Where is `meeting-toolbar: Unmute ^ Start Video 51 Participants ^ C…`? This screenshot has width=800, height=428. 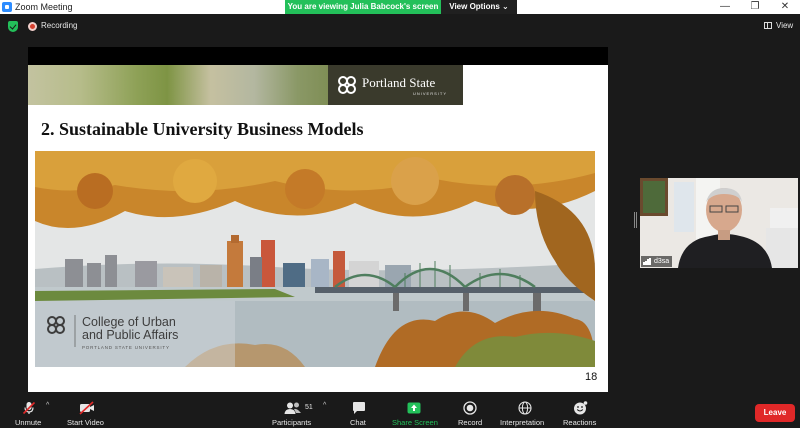
meeting-toolbar: Unmute ^ Start Video 51 Participants ^ C… is located at coordinates (400, 412).